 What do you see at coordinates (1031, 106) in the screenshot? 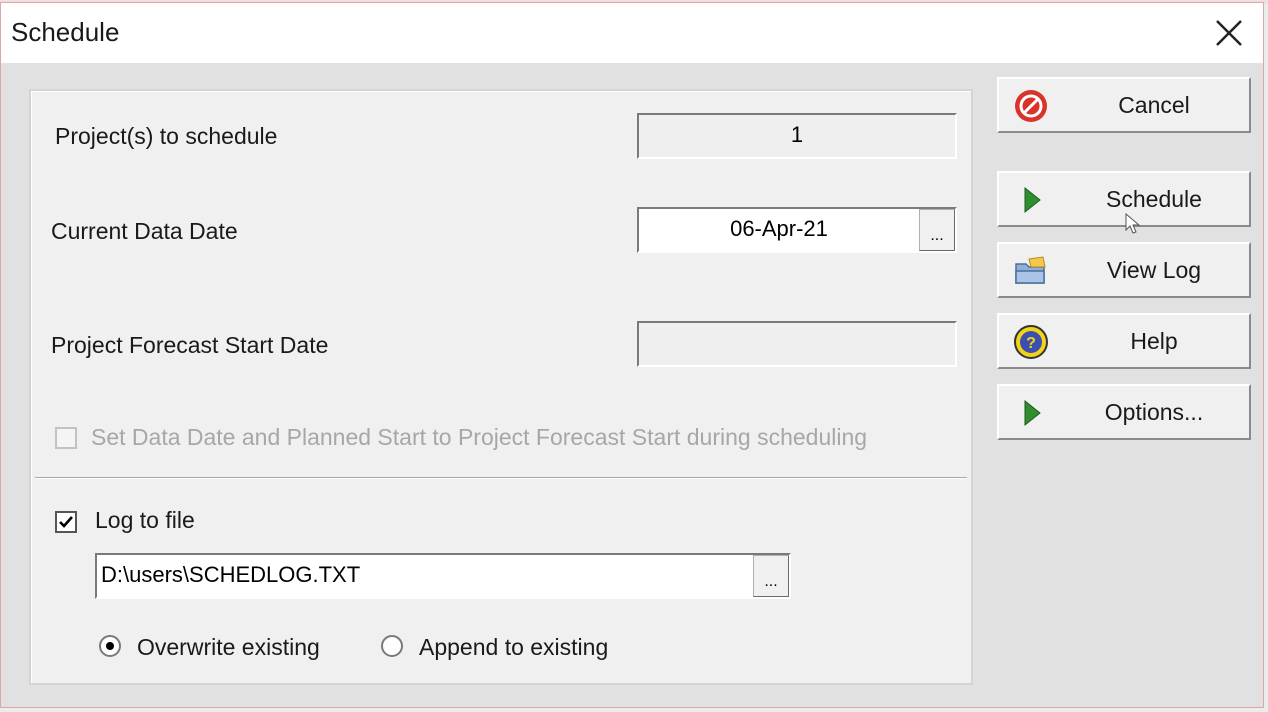
I see `no-entry-icon` at bounding box center [1031, 106].